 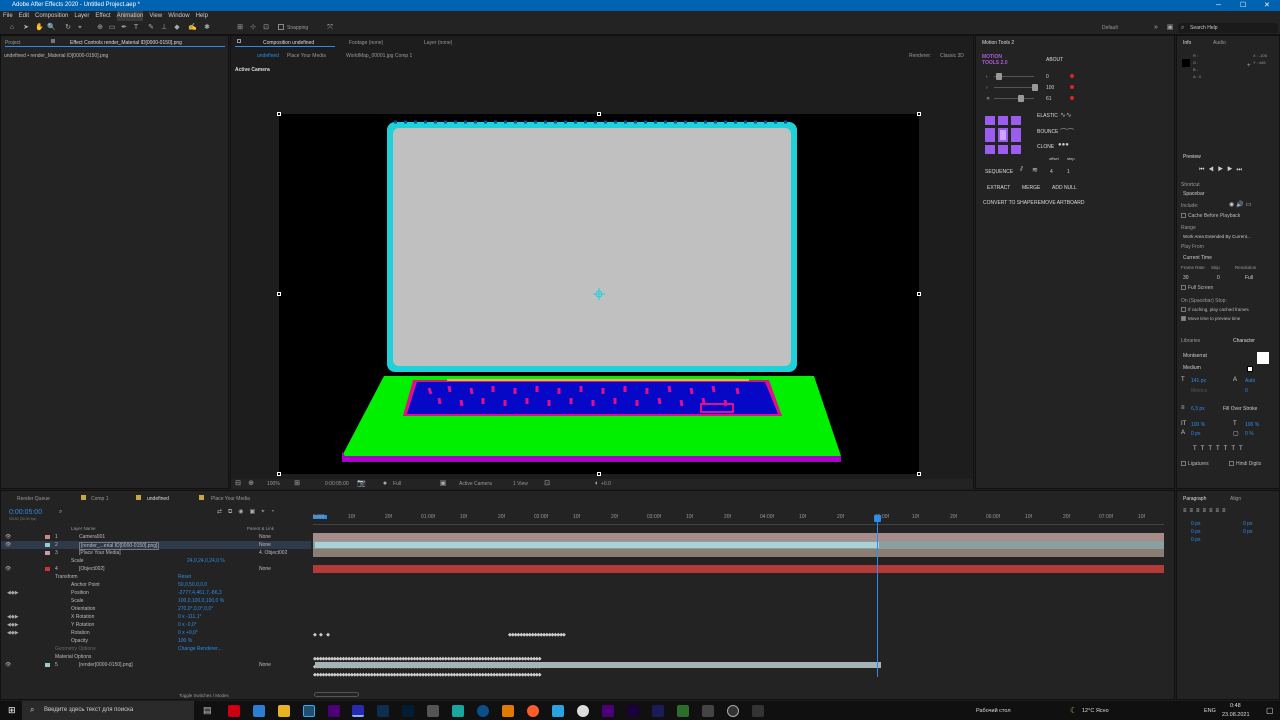 I want to click on clone-button: CLONE, so click(x=1045, y=147).